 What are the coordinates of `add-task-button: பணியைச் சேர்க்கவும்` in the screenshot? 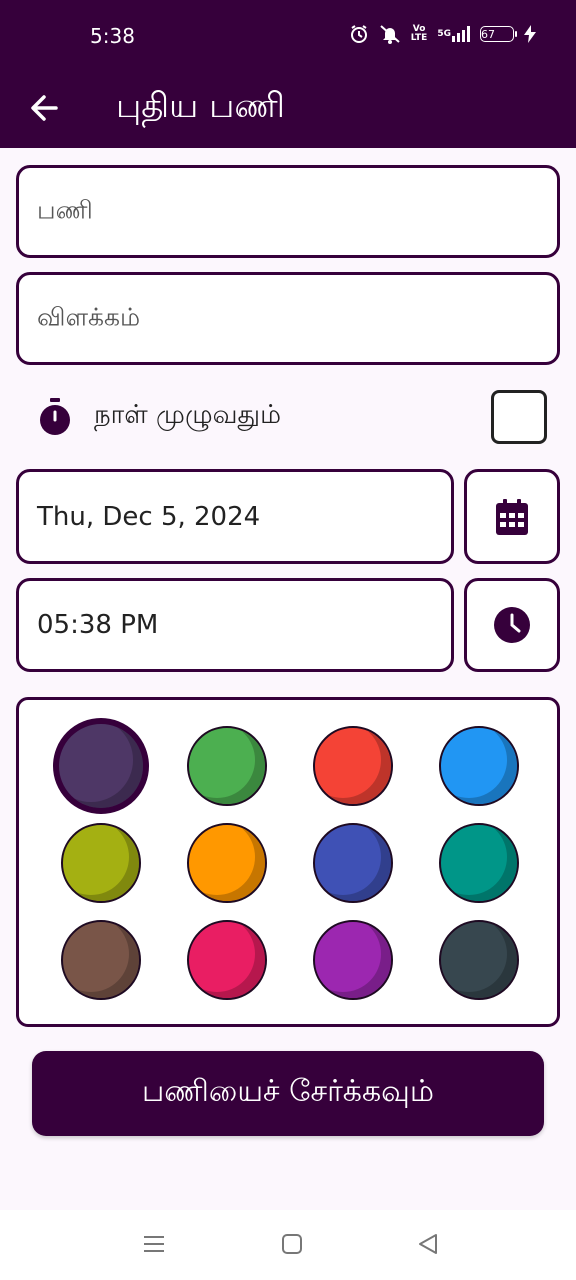 It's located at (288, 1093).